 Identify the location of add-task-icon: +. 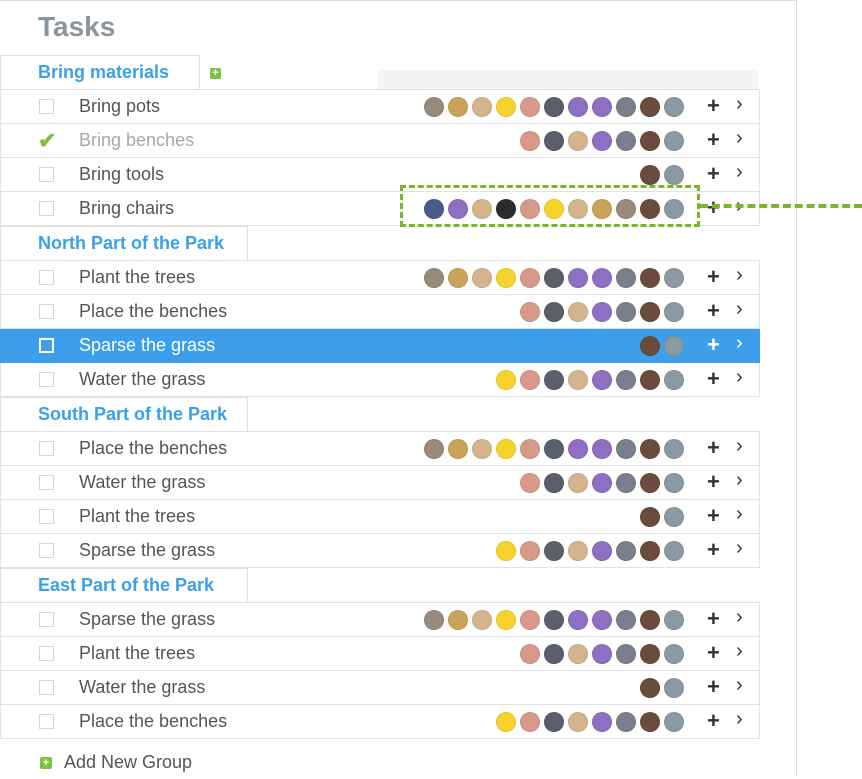
(215, 73).